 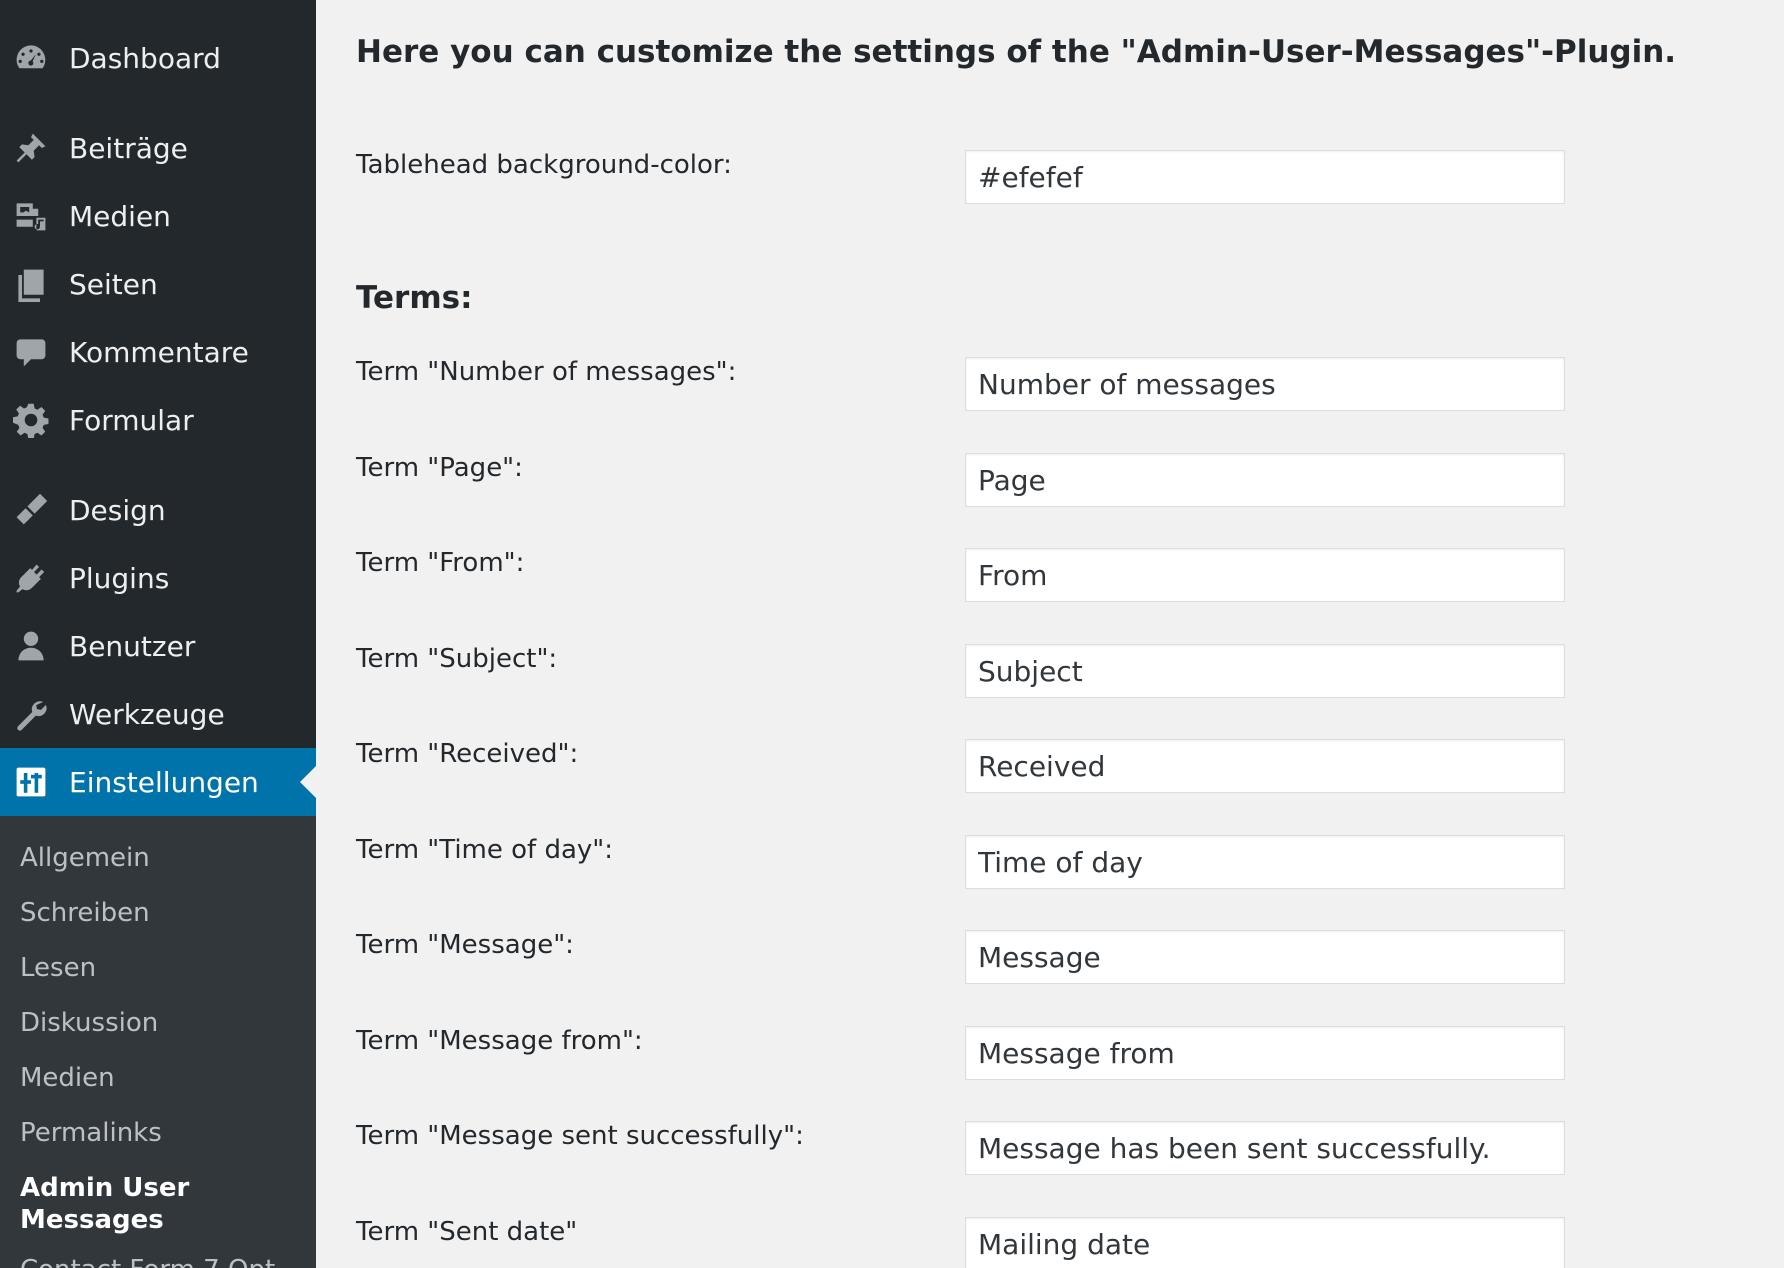 I want to click on menu-item-label: Kommentare, so click(x=159, y=352).